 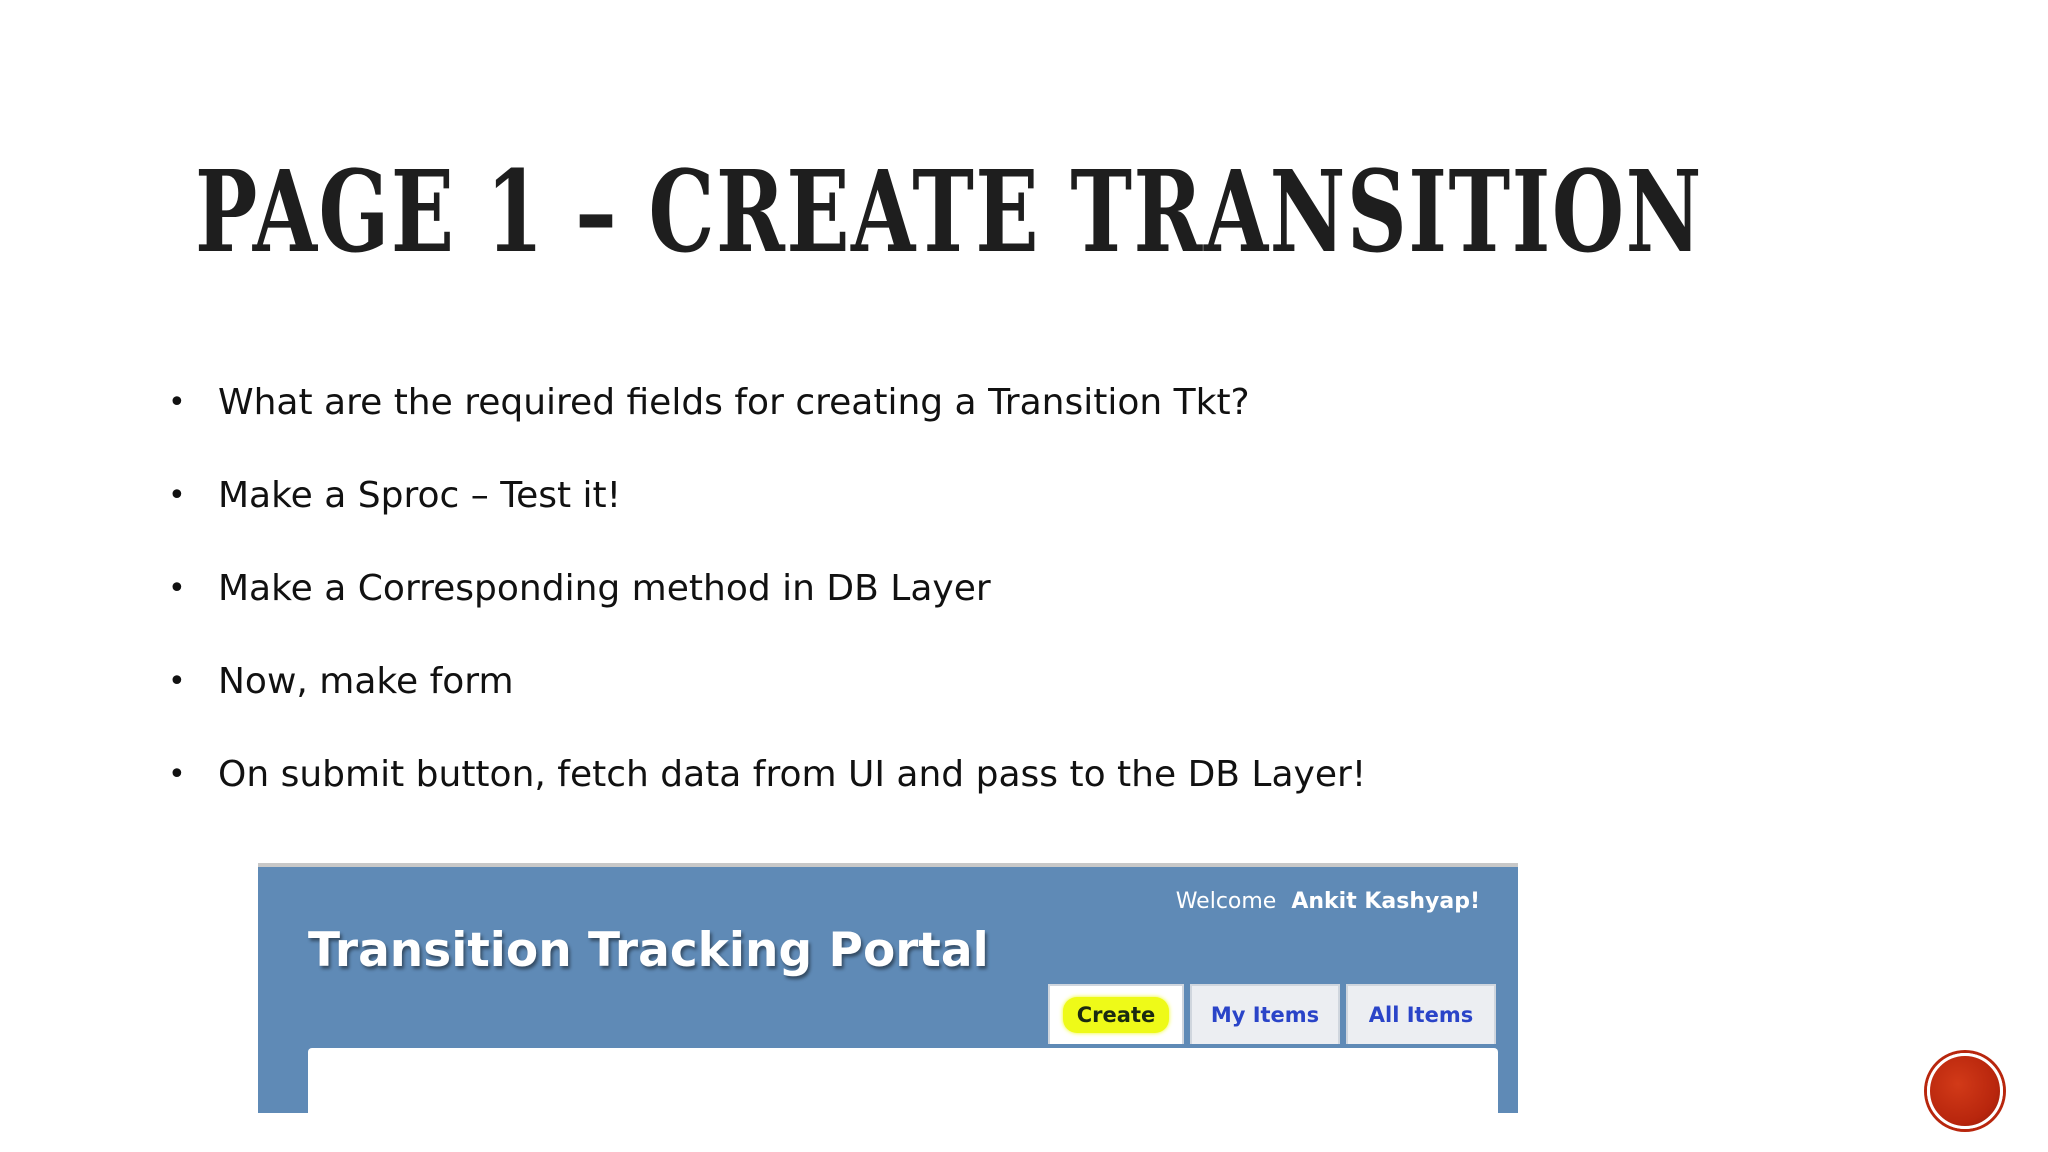 What do you see at coordinates (1965, 1091) in the screenshot?
I see `record-button-icon` at bounding box center [1965, 1091].